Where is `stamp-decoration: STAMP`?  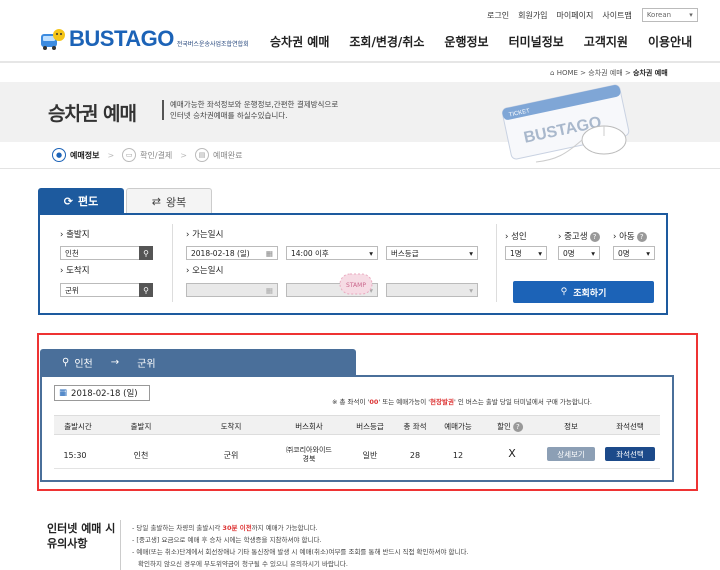 stamp-decoration: STAMP is located at coordinates (356, 284).